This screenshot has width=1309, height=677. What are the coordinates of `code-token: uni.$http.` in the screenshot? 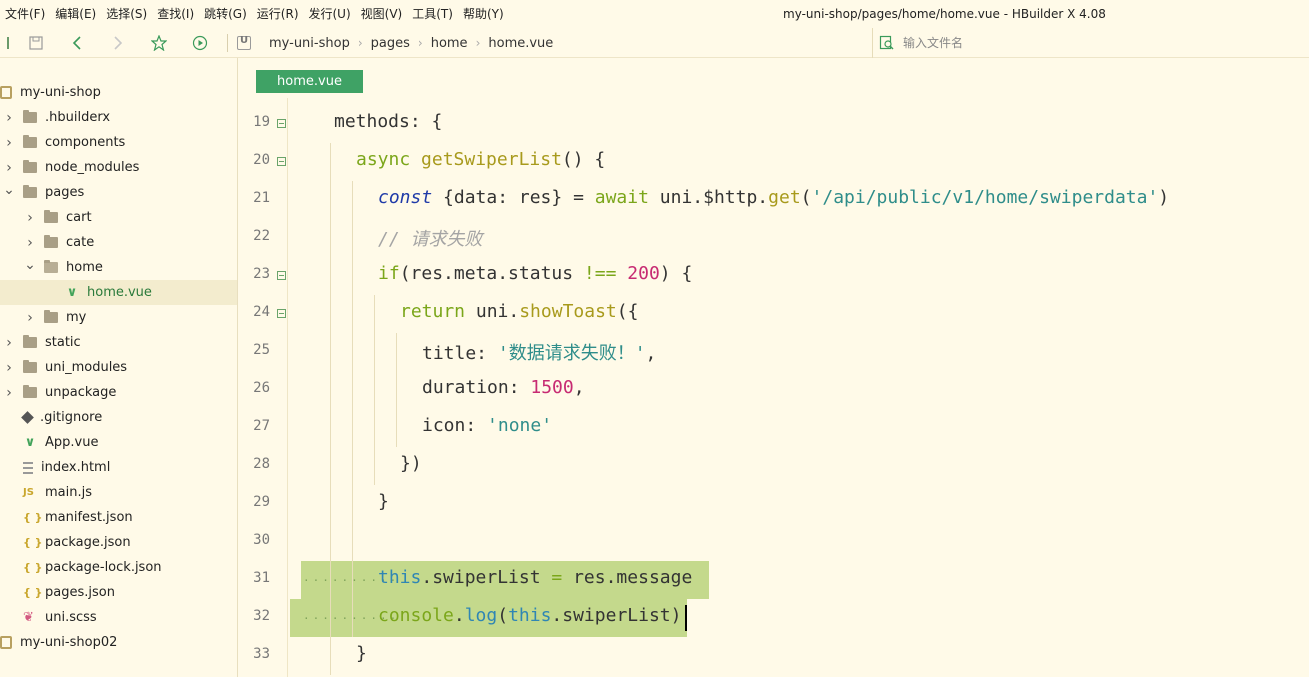 It's located at (708, 197).